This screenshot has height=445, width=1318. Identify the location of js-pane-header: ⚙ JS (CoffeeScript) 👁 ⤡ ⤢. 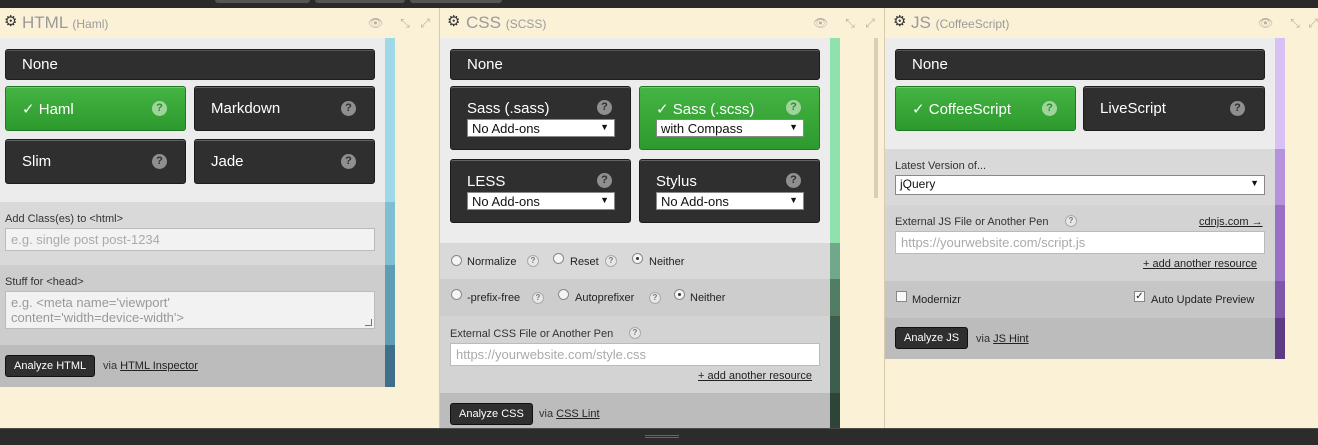
(1101, 23).